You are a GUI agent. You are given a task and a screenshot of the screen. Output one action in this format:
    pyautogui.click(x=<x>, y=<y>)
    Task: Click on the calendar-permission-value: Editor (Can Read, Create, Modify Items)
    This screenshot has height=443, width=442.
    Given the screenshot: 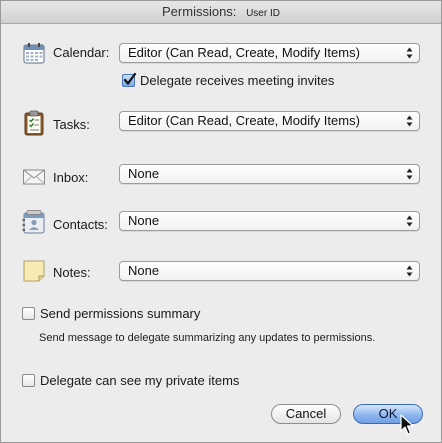 What is the action you would take?
    pyautogui.click(x=244, y=52)
    